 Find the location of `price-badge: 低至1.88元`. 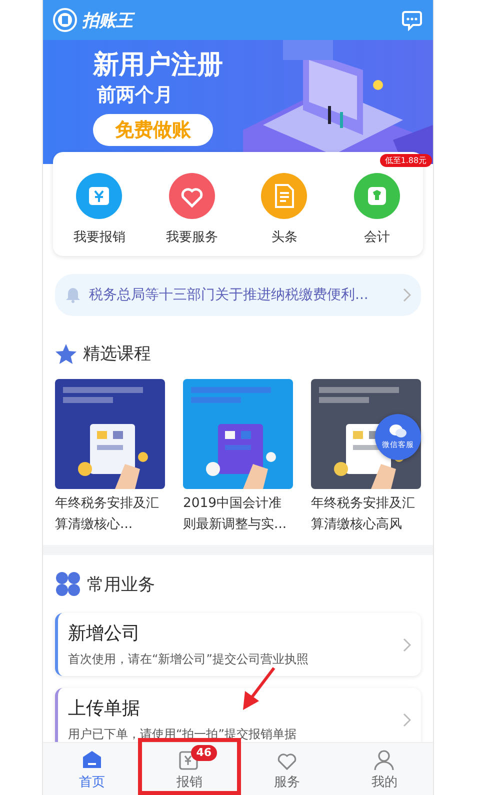

price-badge: 低至1.88元 is located at coordinates (406, 160).